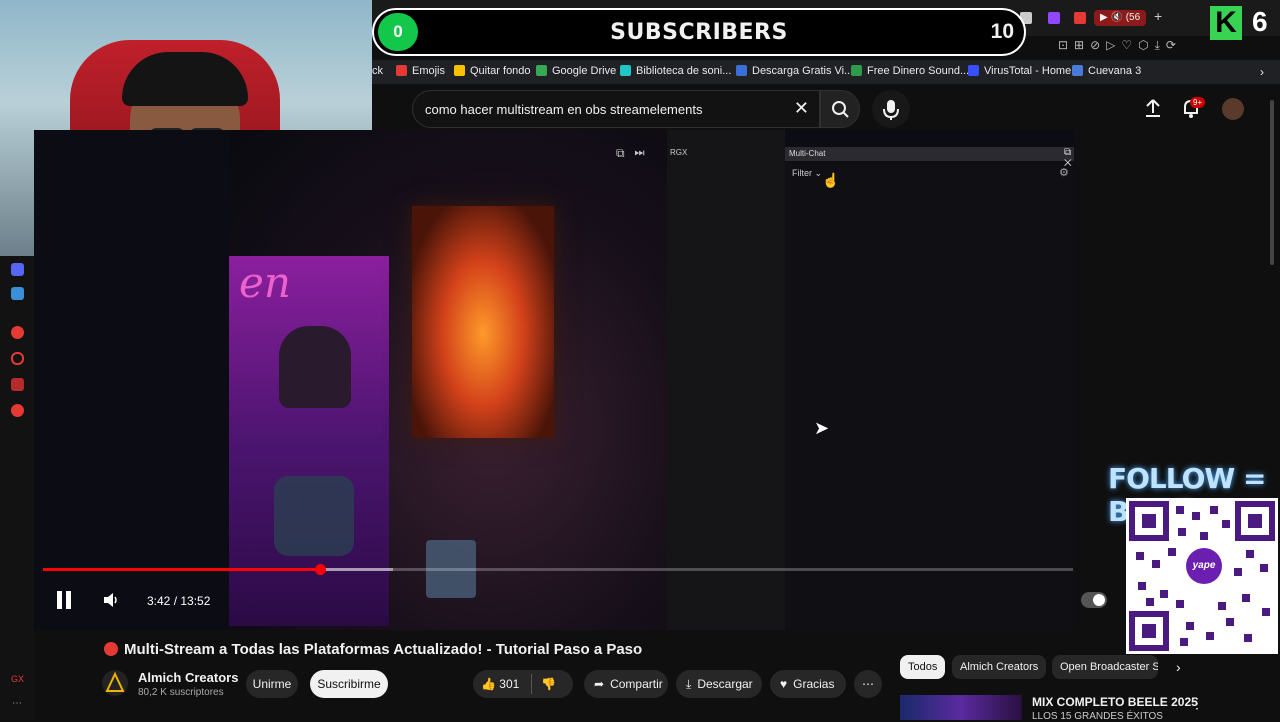 This screenshot has height=722, width=1280. I want to click on pause-button, so click(64, 600).